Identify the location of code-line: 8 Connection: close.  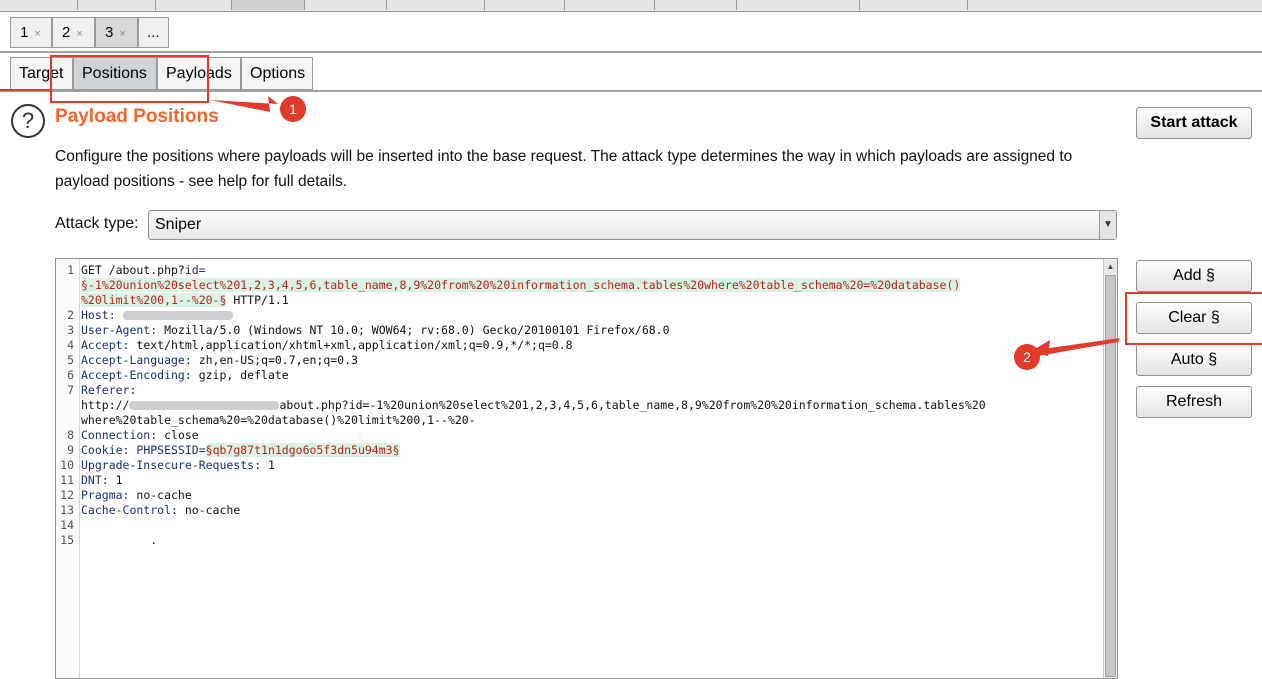
(580, 435).